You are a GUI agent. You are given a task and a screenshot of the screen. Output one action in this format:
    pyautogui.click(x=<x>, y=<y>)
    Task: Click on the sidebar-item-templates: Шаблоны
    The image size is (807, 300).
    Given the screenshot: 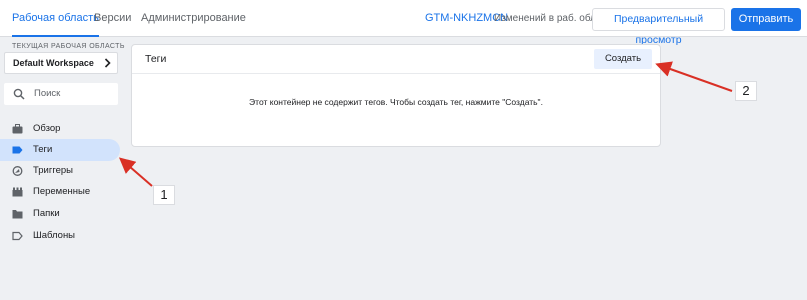 What is the action you would take?
    pyautogui.click(x=60, y=236)
    